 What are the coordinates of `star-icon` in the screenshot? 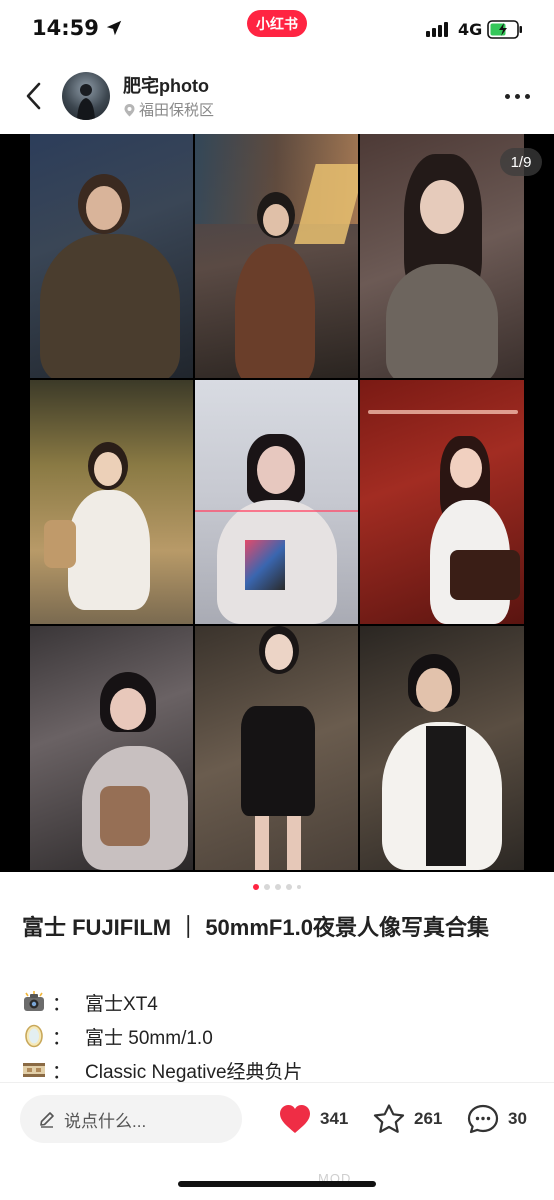 It's located at (389, 1118).